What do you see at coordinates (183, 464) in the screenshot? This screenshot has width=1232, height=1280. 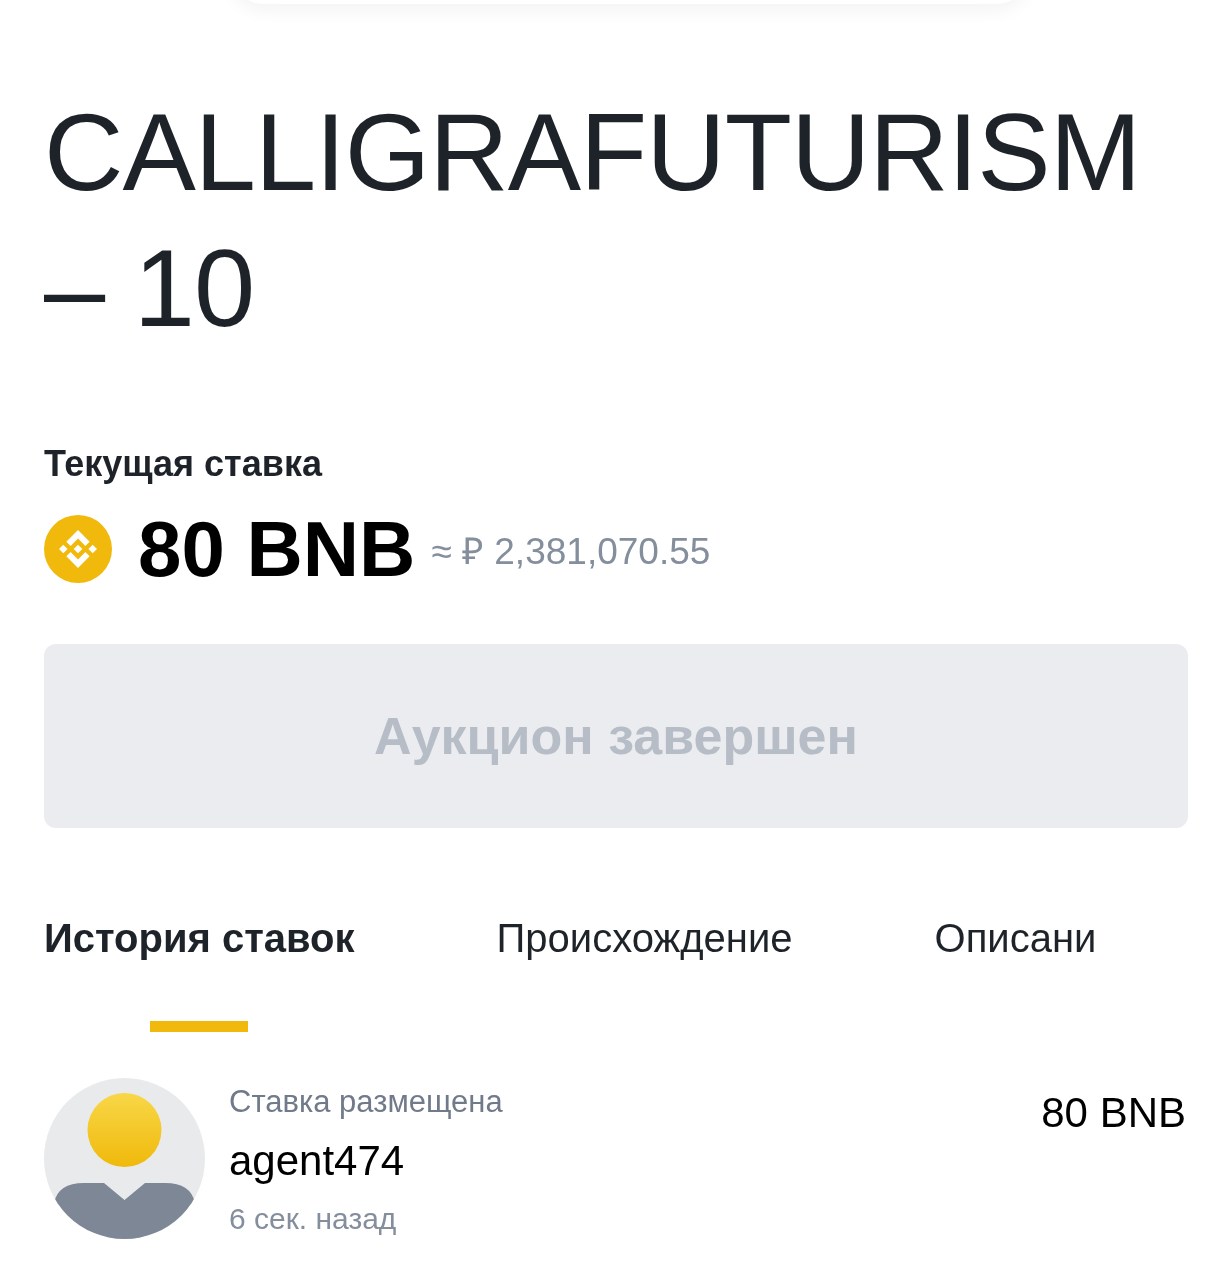 I see `current-bid-label: Текущая ставка` at bounding box center [183, 464].